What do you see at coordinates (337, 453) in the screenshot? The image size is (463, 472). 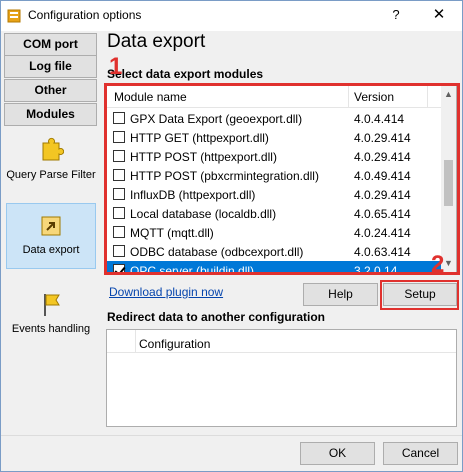 I see `ok-button: OK` at bounding box center [337, 453].